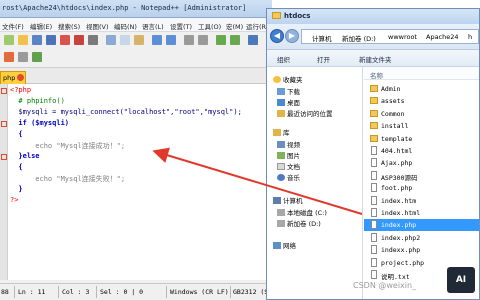  I want to click on open-button: 打开, so click(323, 59).